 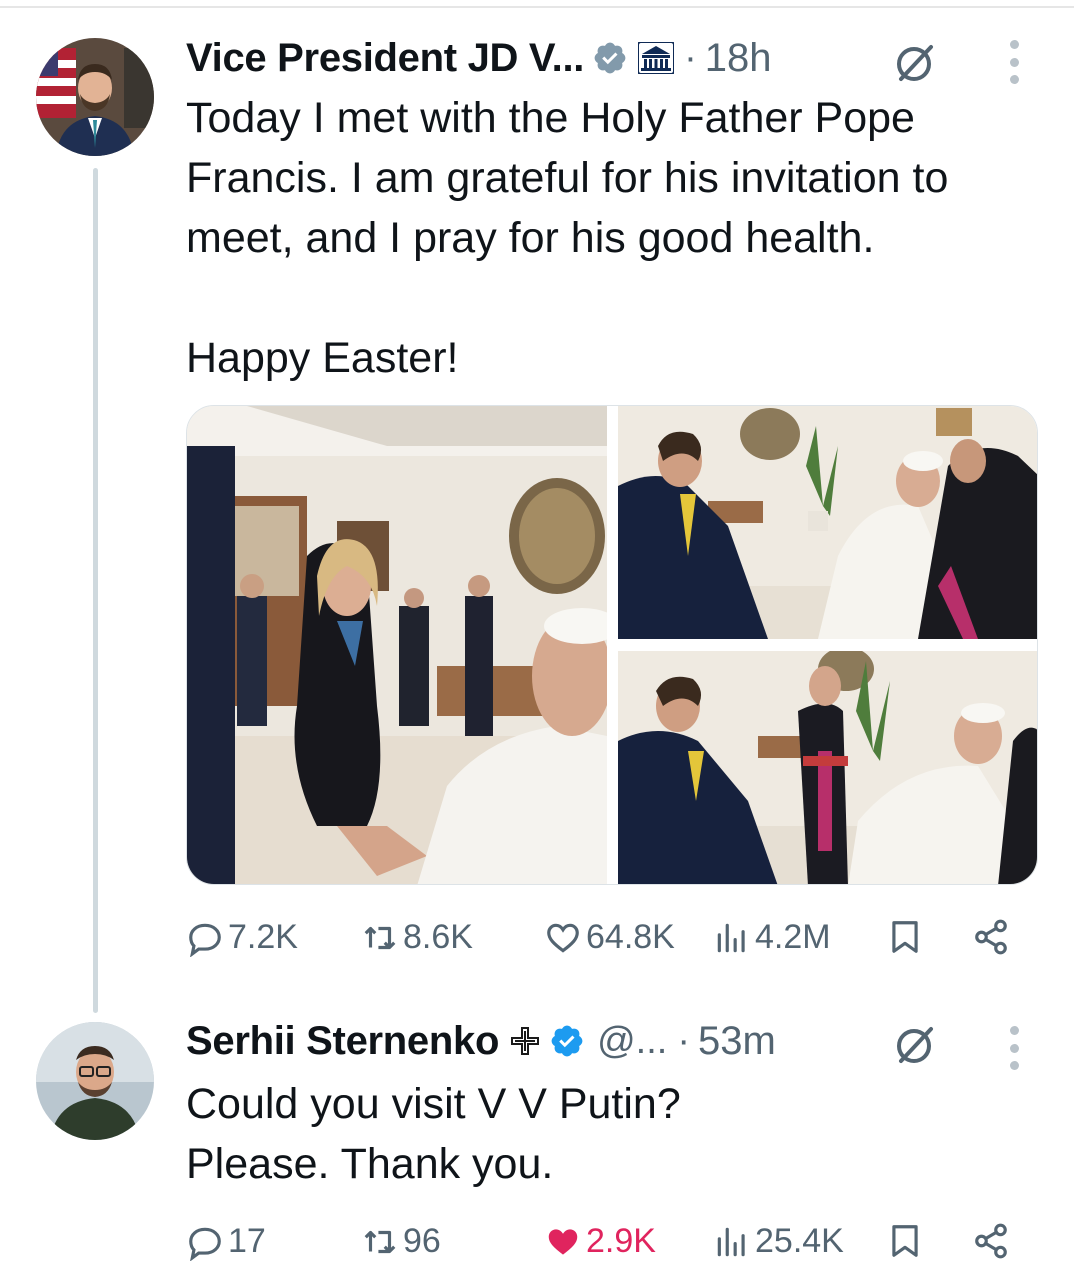 I want to click on timestamp: 18h, so click(x=738, y=58).